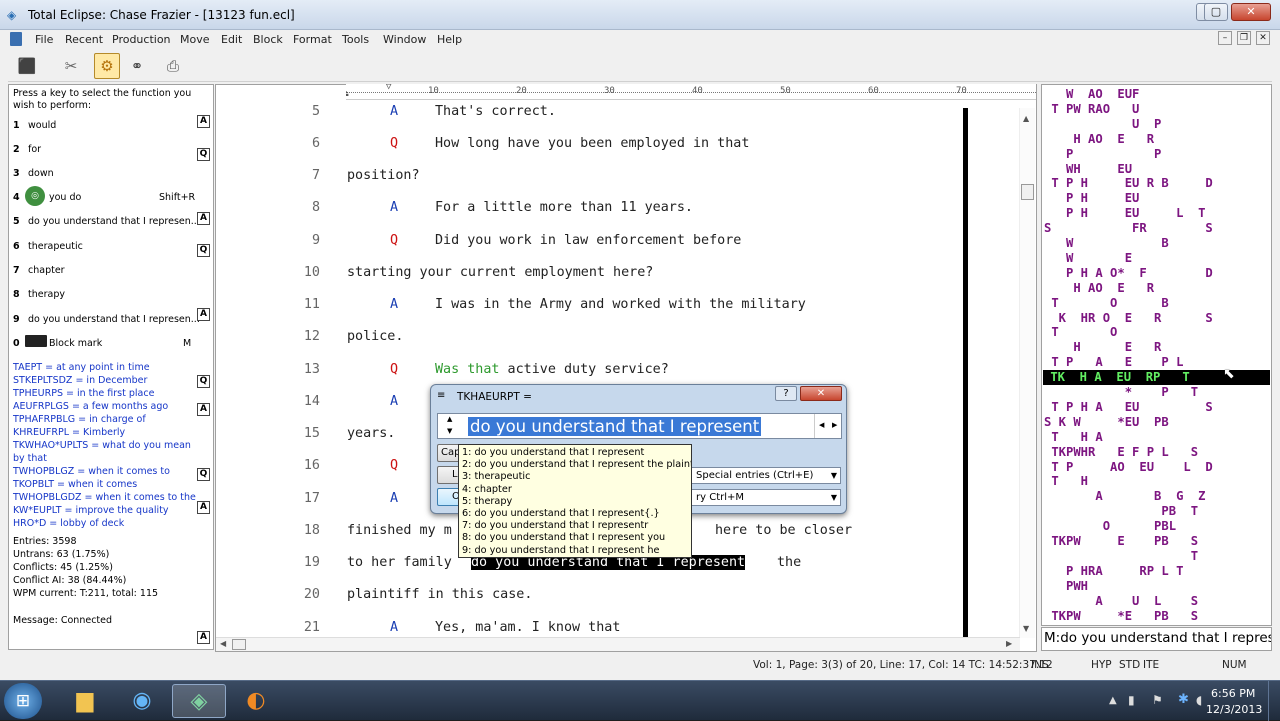  Describe the element at coordinates (766, 475) in the screenshot. I see `special-entries-combo: Special entries (Ctrl+E) ▼` at that location.